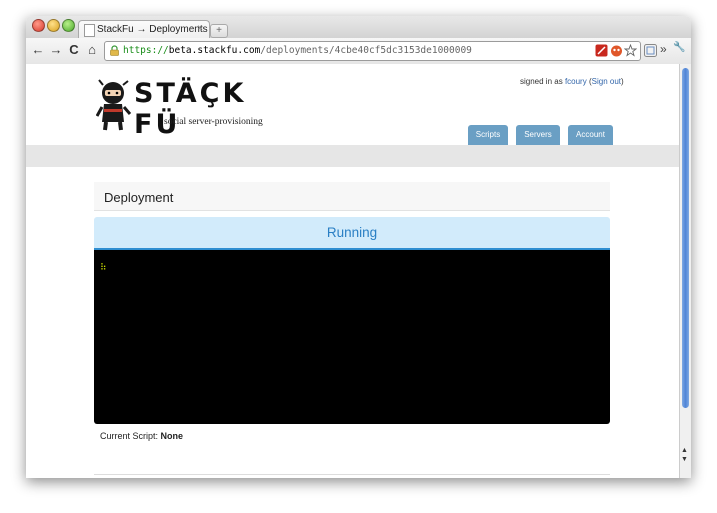 Image resolution: width=717 pixels, height=513 pixels. What do you see at coordinates (38, 49) in the screenshot?
I see `back-icon: ←` at bounding box center [38, 49].